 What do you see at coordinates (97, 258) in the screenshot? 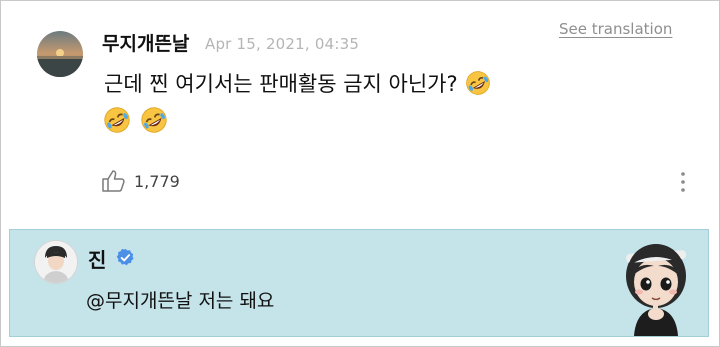
I see `reply-author-name: 진` at bounding box center [97, 258].